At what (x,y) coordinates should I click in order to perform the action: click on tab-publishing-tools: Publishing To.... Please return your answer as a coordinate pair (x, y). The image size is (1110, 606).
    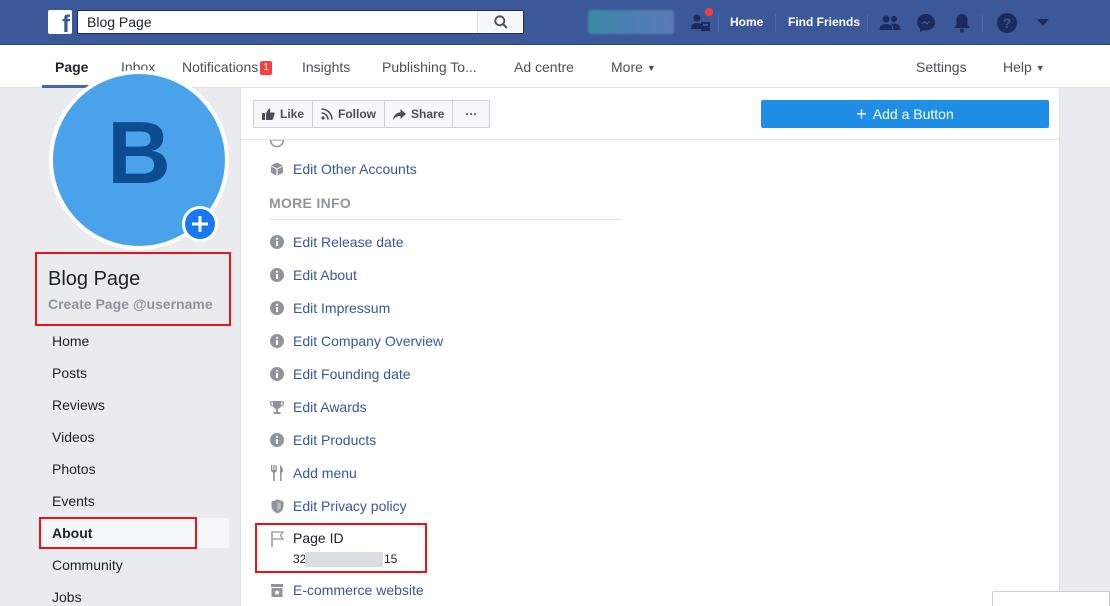
    Looking at the image, I should click on (429, 67).